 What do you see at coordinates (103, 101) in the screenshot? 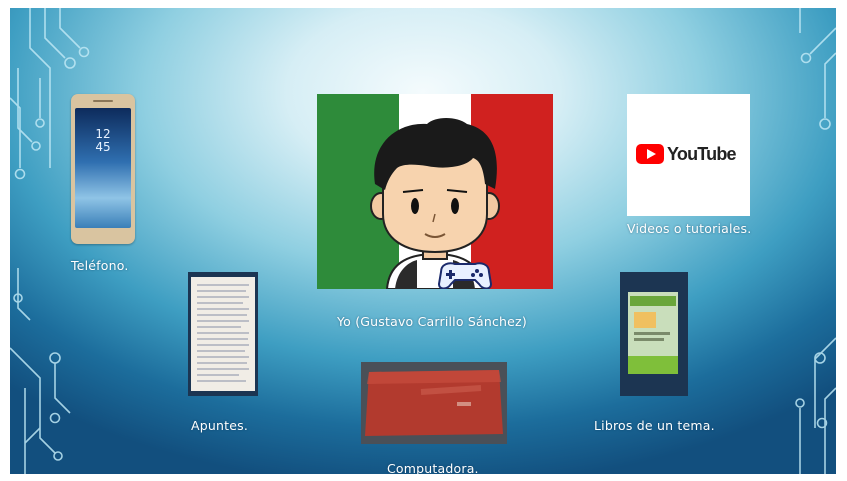
I see `phone-speaker` at bounding box center [103, 101].